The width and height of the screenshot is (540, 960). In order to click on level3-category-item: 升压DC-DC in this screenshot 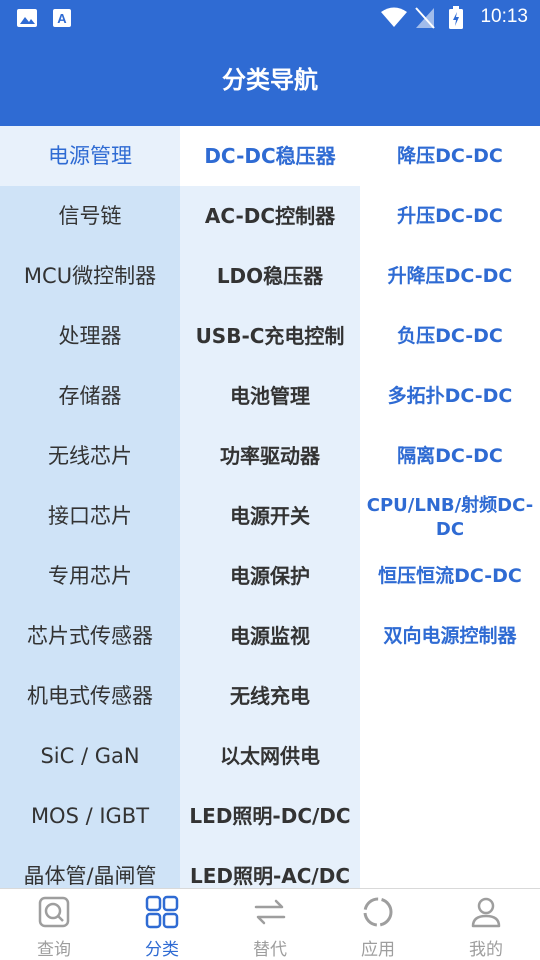, I will do `click(450, 216)`.